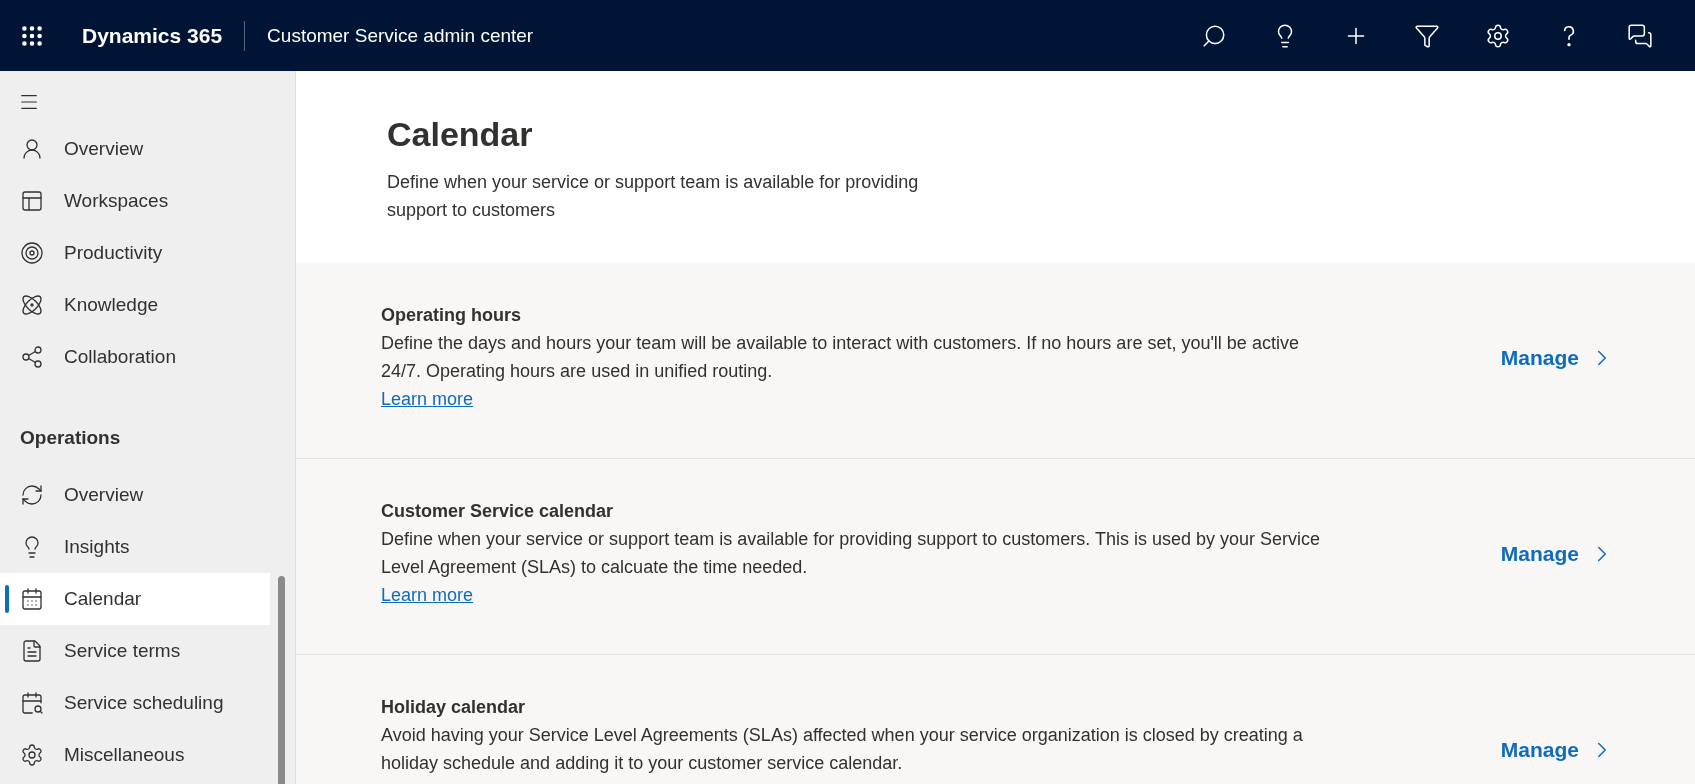 The width and height of the screenshot is (1695, 784). I want to click on person-icon, so click(32, 149).